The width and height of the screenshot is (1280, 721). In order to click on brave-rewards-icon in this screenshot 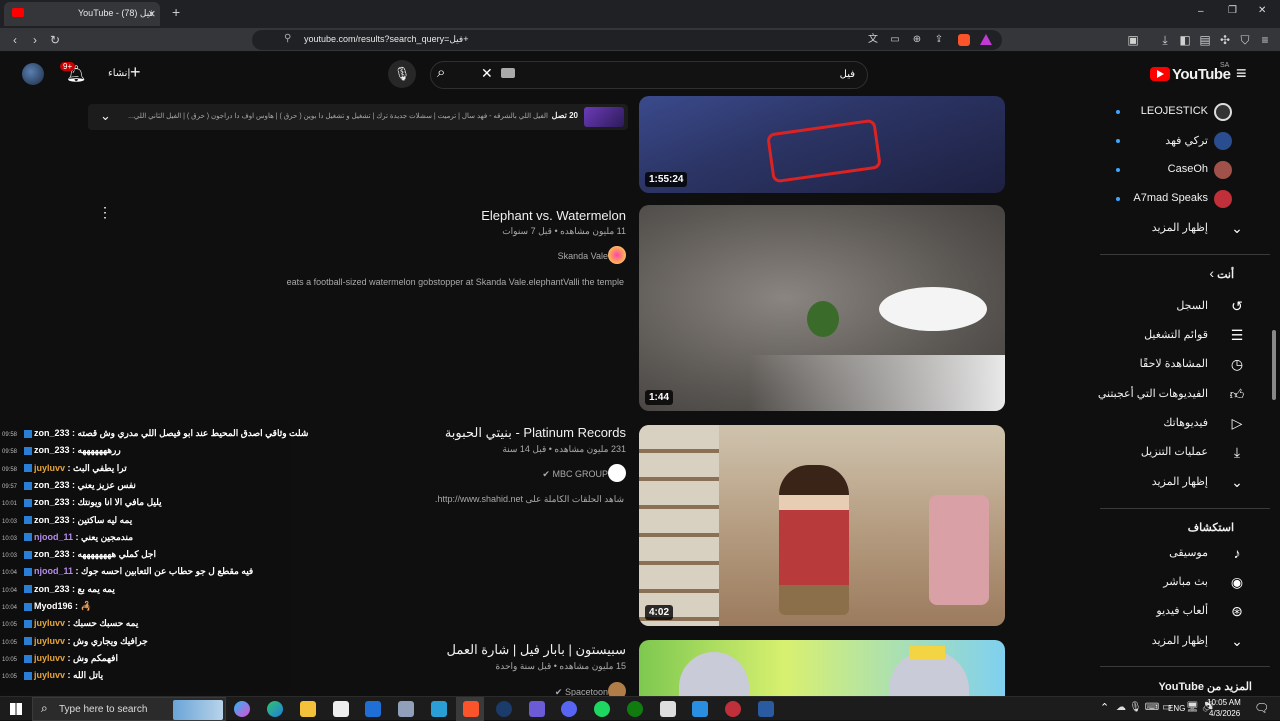, I will do `click(986, 39)`.